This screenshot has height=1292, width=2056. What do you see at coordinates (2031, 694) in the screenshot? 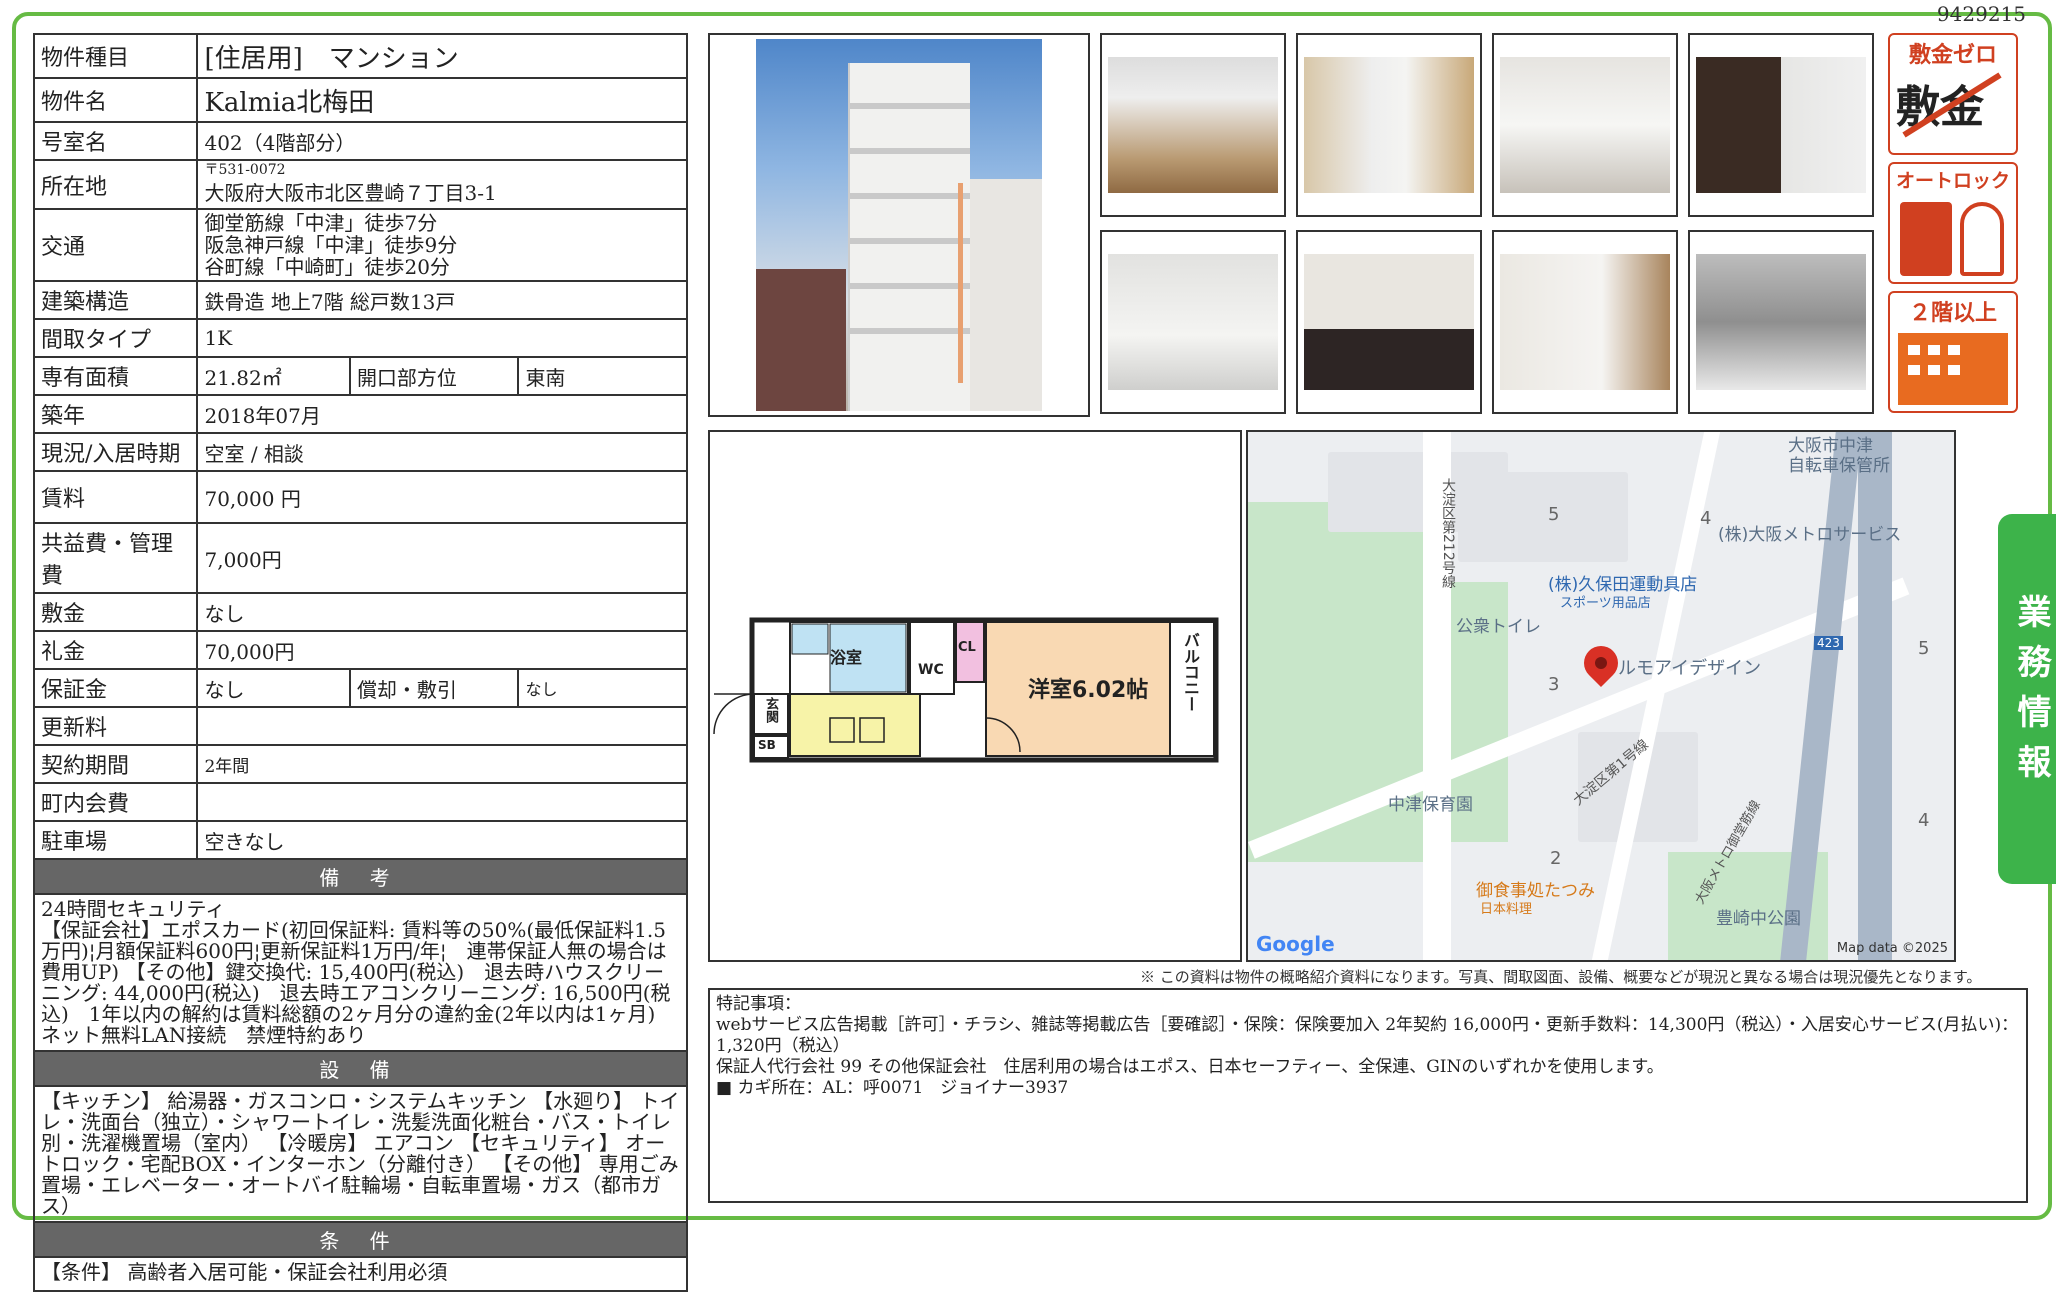
I see `business-info-tab-label: 業務情報` at bounding box center [2031, 694].